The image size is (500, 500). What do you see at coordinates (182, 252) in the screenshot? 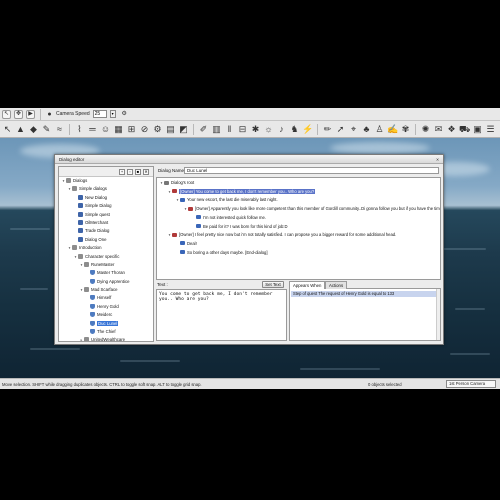
I see `player-line-icon` at bounding box center [182, 252].